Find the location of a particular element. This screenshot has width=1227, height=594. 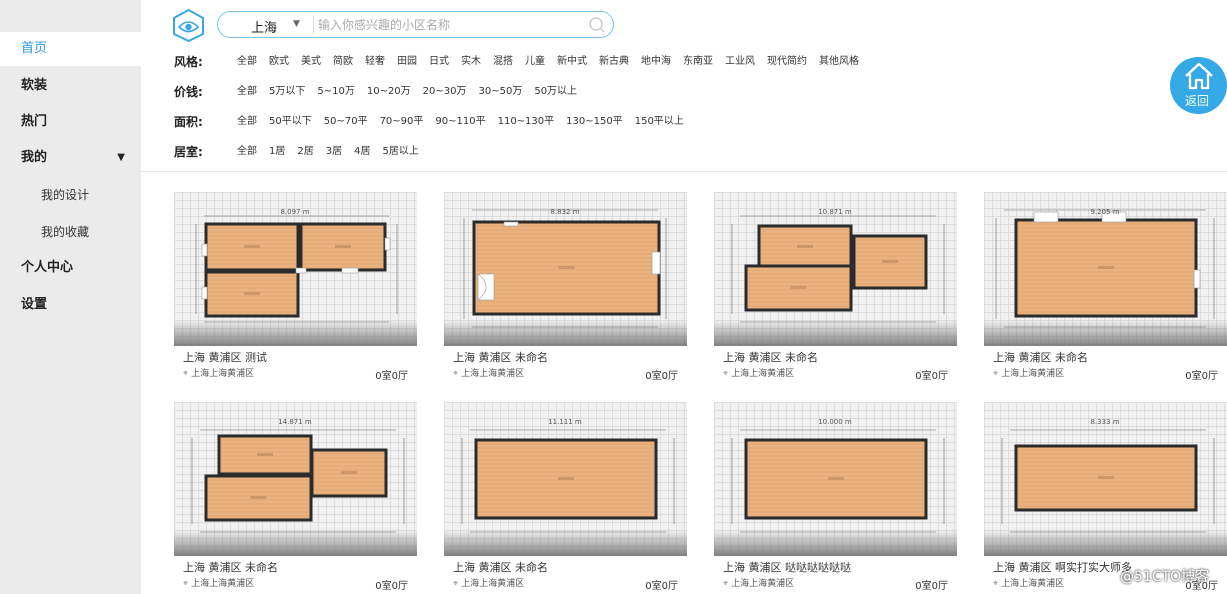

sidebar-item-settings: 设置 is located at coordinates (70, 305).